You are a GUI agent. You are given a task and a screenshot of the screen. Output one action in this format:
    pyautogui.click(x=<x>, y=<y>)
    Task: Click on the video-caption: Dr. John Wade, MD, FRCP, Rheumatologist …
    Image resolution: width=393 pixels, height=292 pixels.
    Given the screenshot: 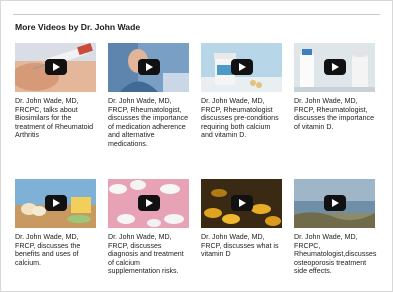 What is the action you would take?
    pyautogui.click(x=242, y=118)
    